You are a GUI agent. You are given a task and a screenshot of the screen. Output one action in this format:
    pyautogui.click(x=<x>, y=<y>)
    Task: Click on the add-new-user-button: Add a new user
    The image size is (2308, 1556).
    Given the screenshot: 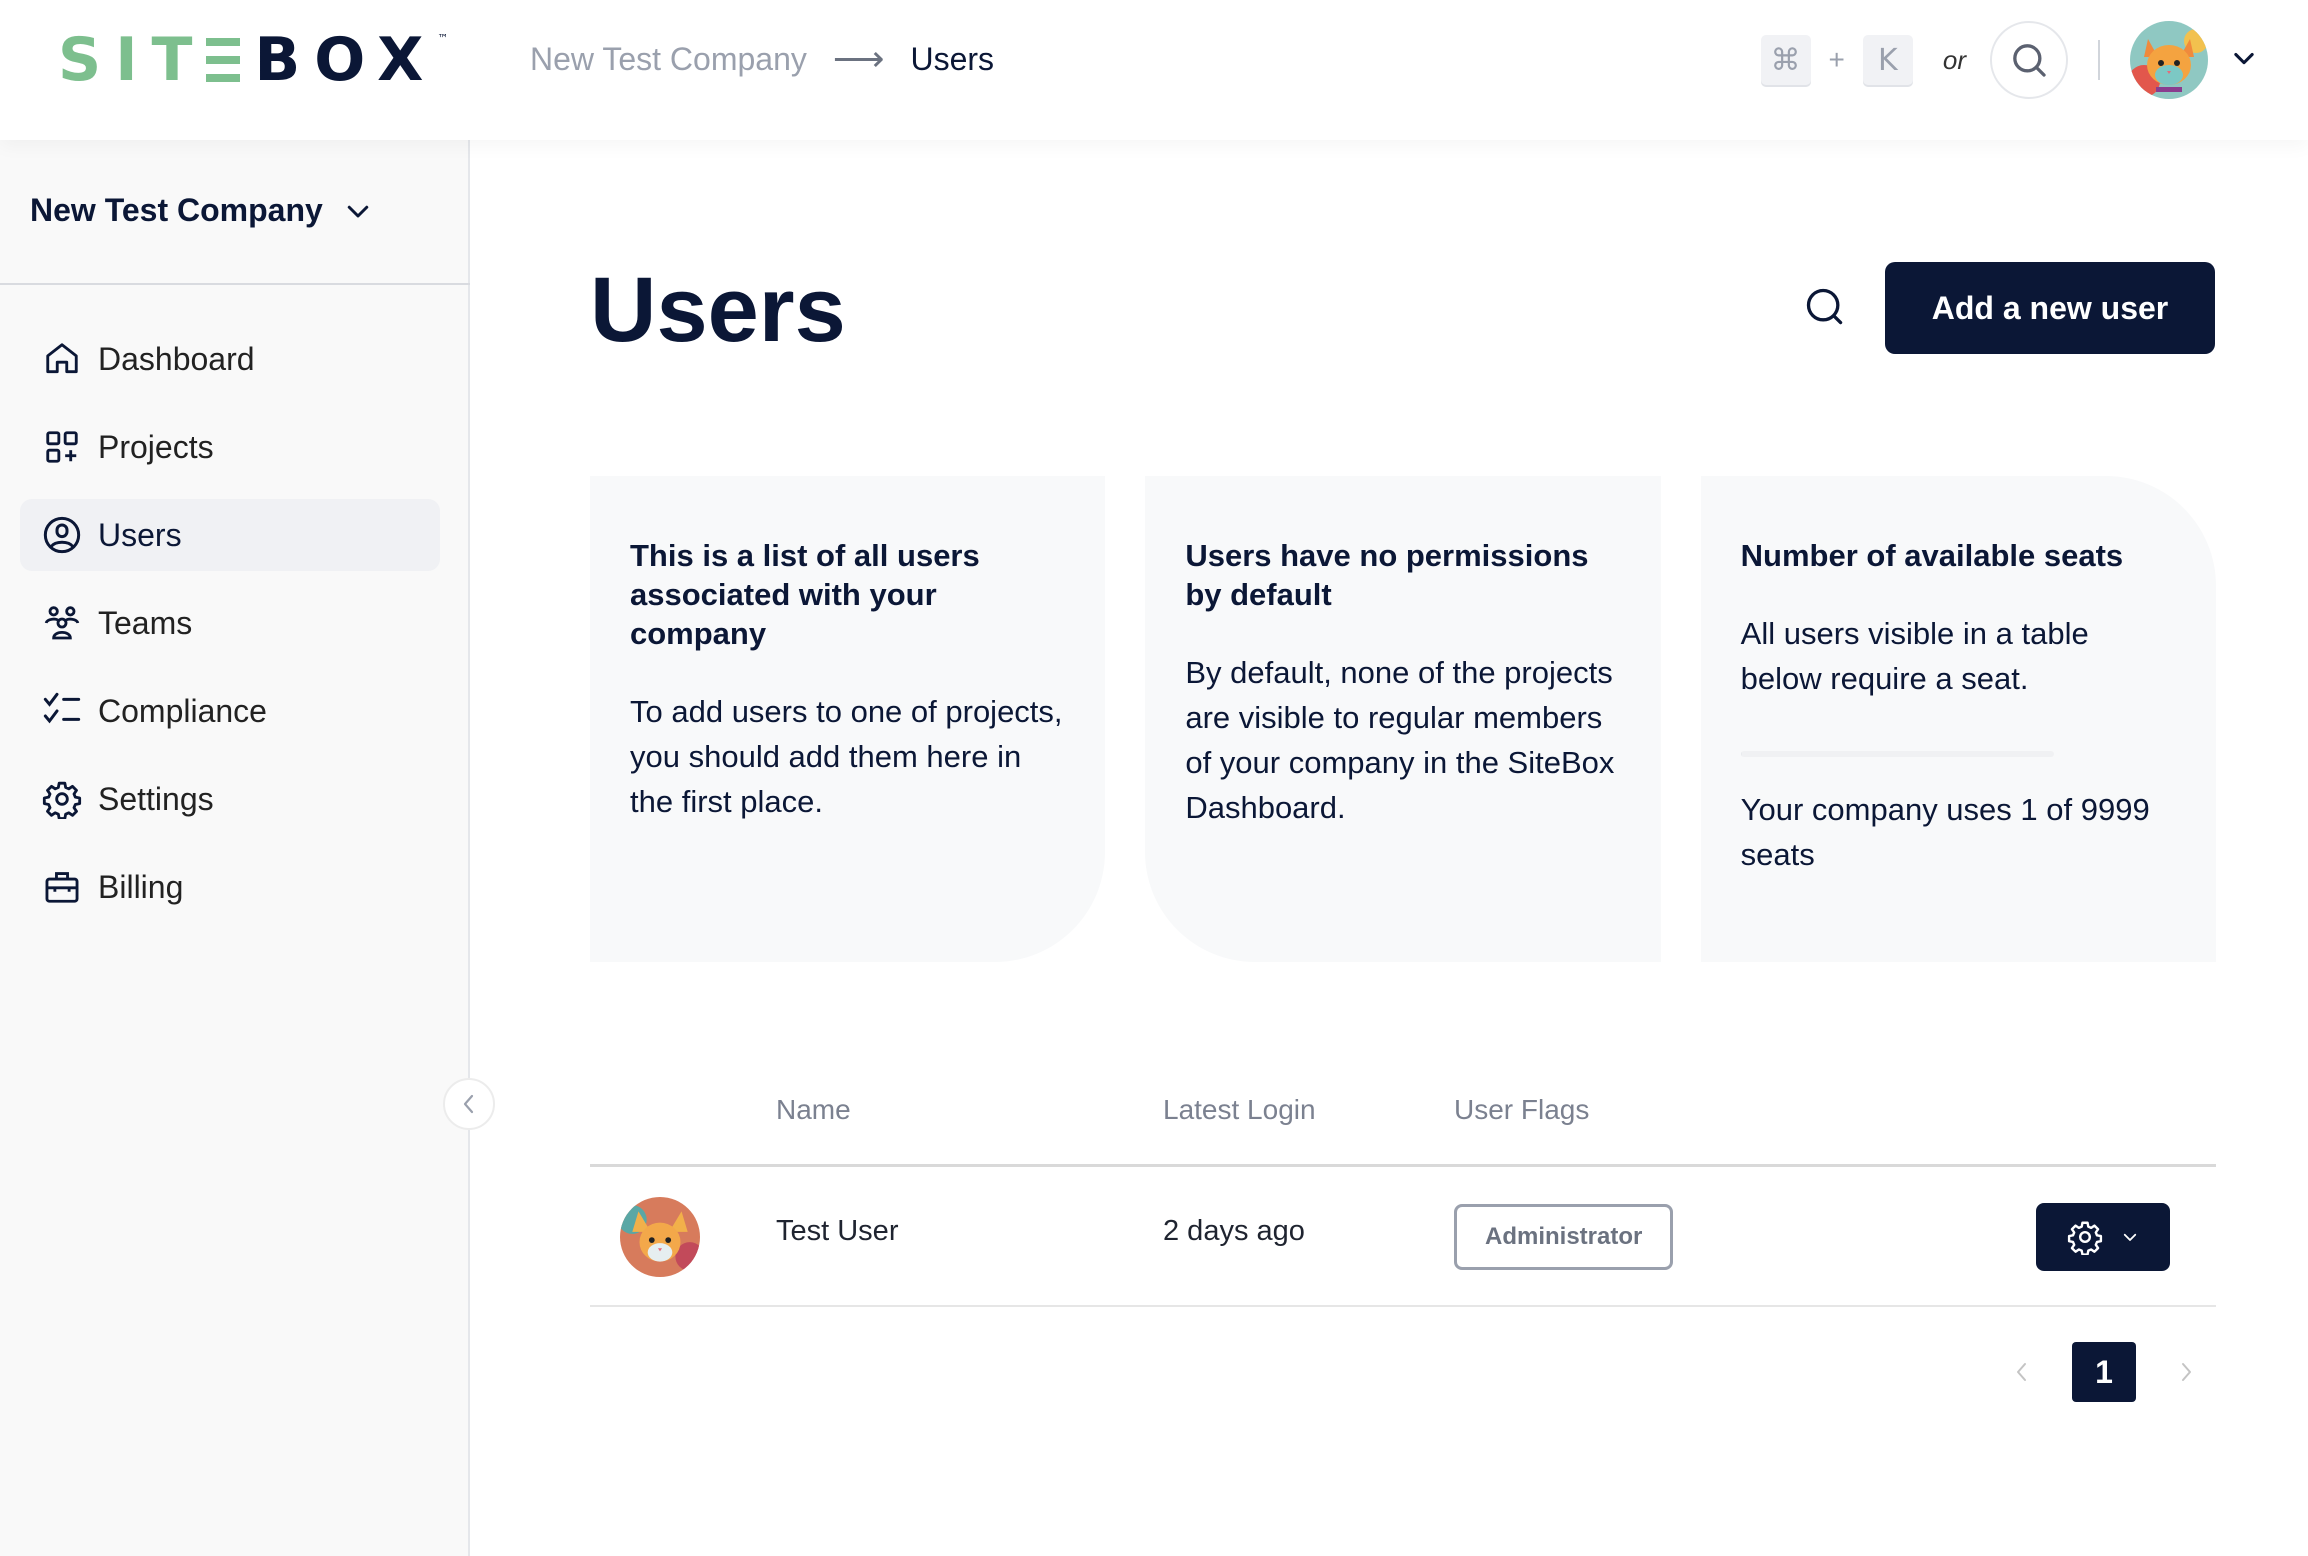 What is the action you would take?
    pyautogui.click(x=2050, y=308)
    